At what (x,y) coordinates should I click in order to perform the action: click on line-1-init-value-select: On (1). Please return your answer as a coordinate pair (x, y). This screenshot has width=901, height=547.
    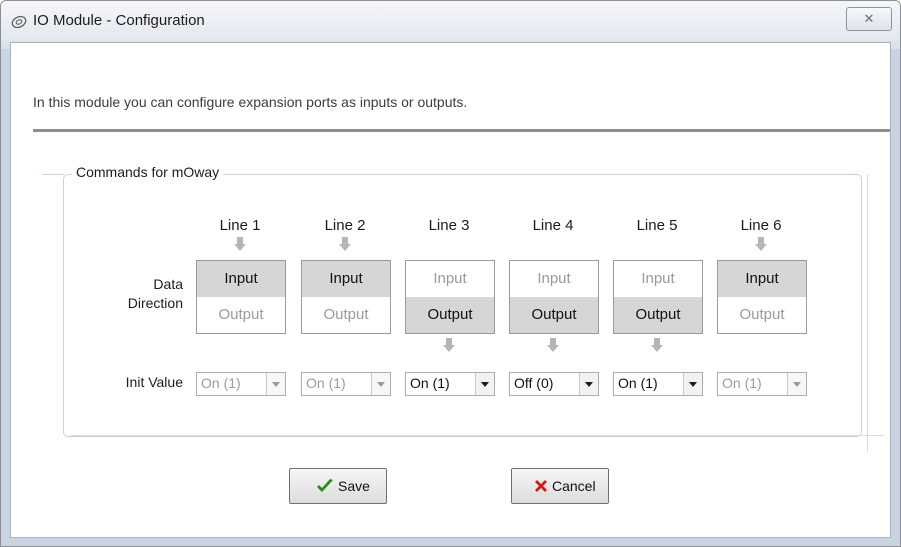
    Looking at the image, I should click on (241, 384).